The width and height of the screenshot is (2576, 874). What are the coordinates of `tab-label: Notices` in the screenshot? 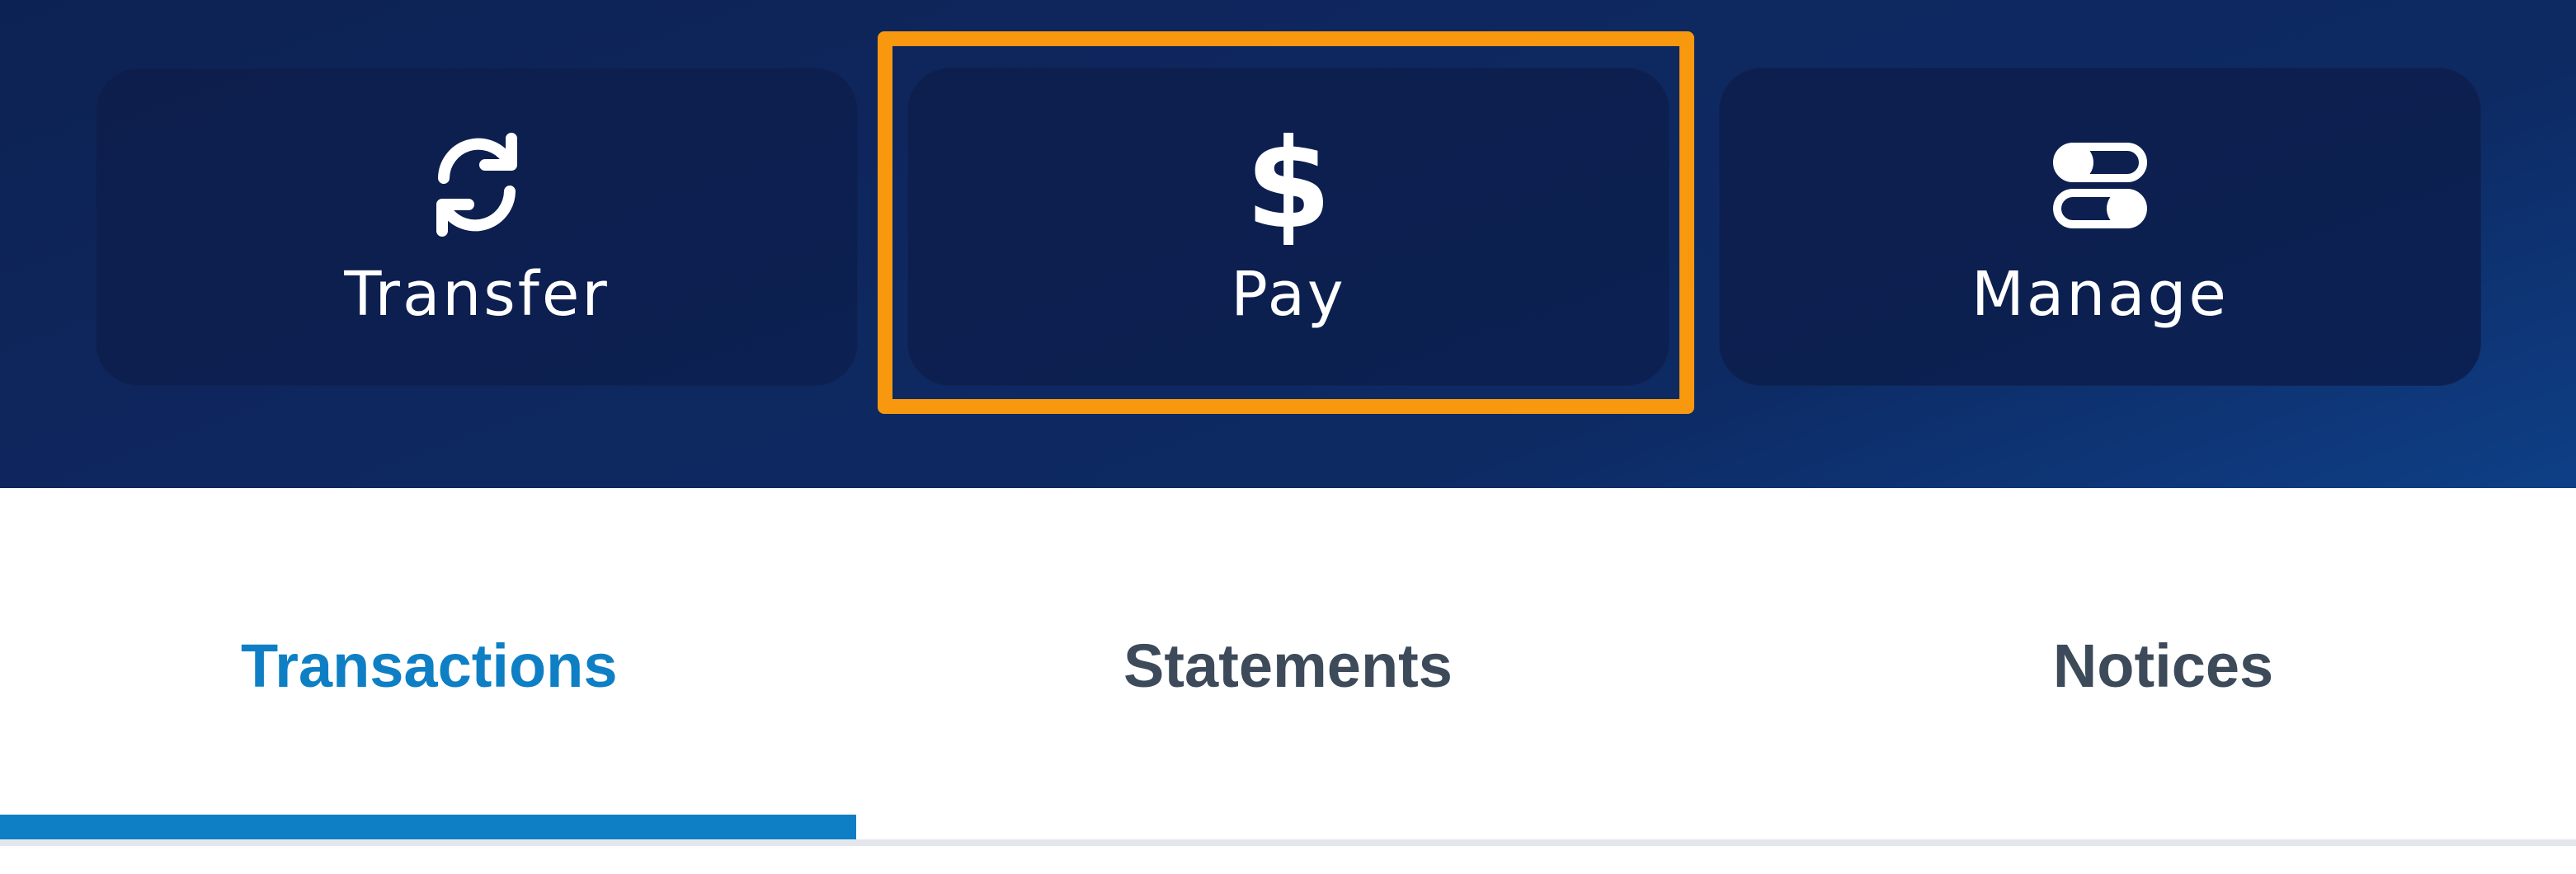 It's located at (2163, 666).